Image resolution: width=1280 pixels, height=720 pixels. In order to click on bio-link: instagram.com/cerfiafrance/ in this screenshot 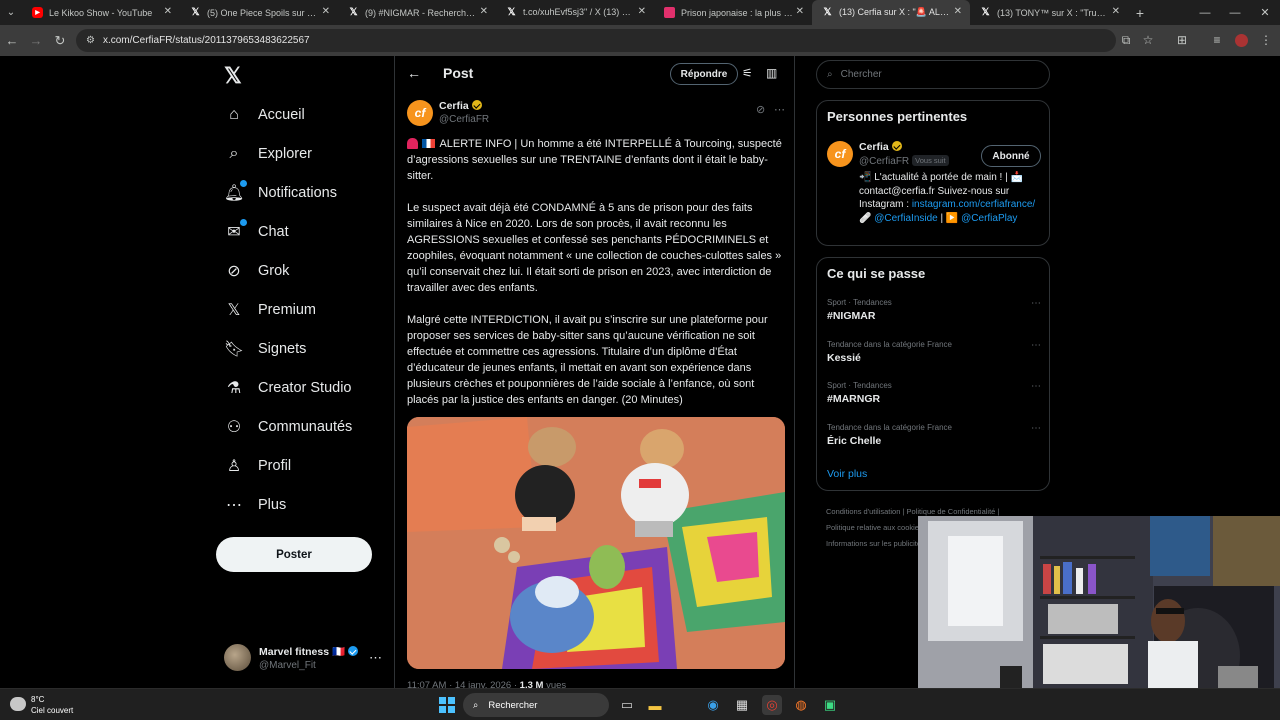, I will do `click(973, 204)`.